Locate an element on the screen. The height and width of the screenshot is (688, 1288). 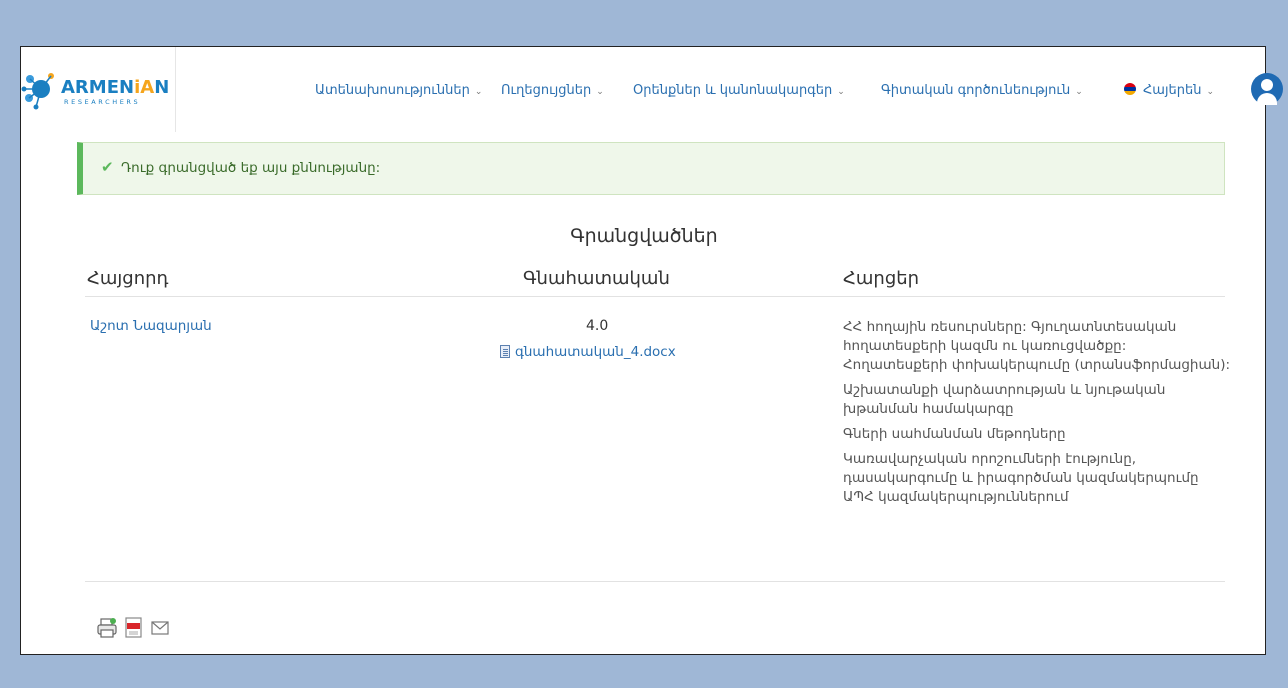
registrations-title: Գրանցվածներ is located at coordinates (644, 236).